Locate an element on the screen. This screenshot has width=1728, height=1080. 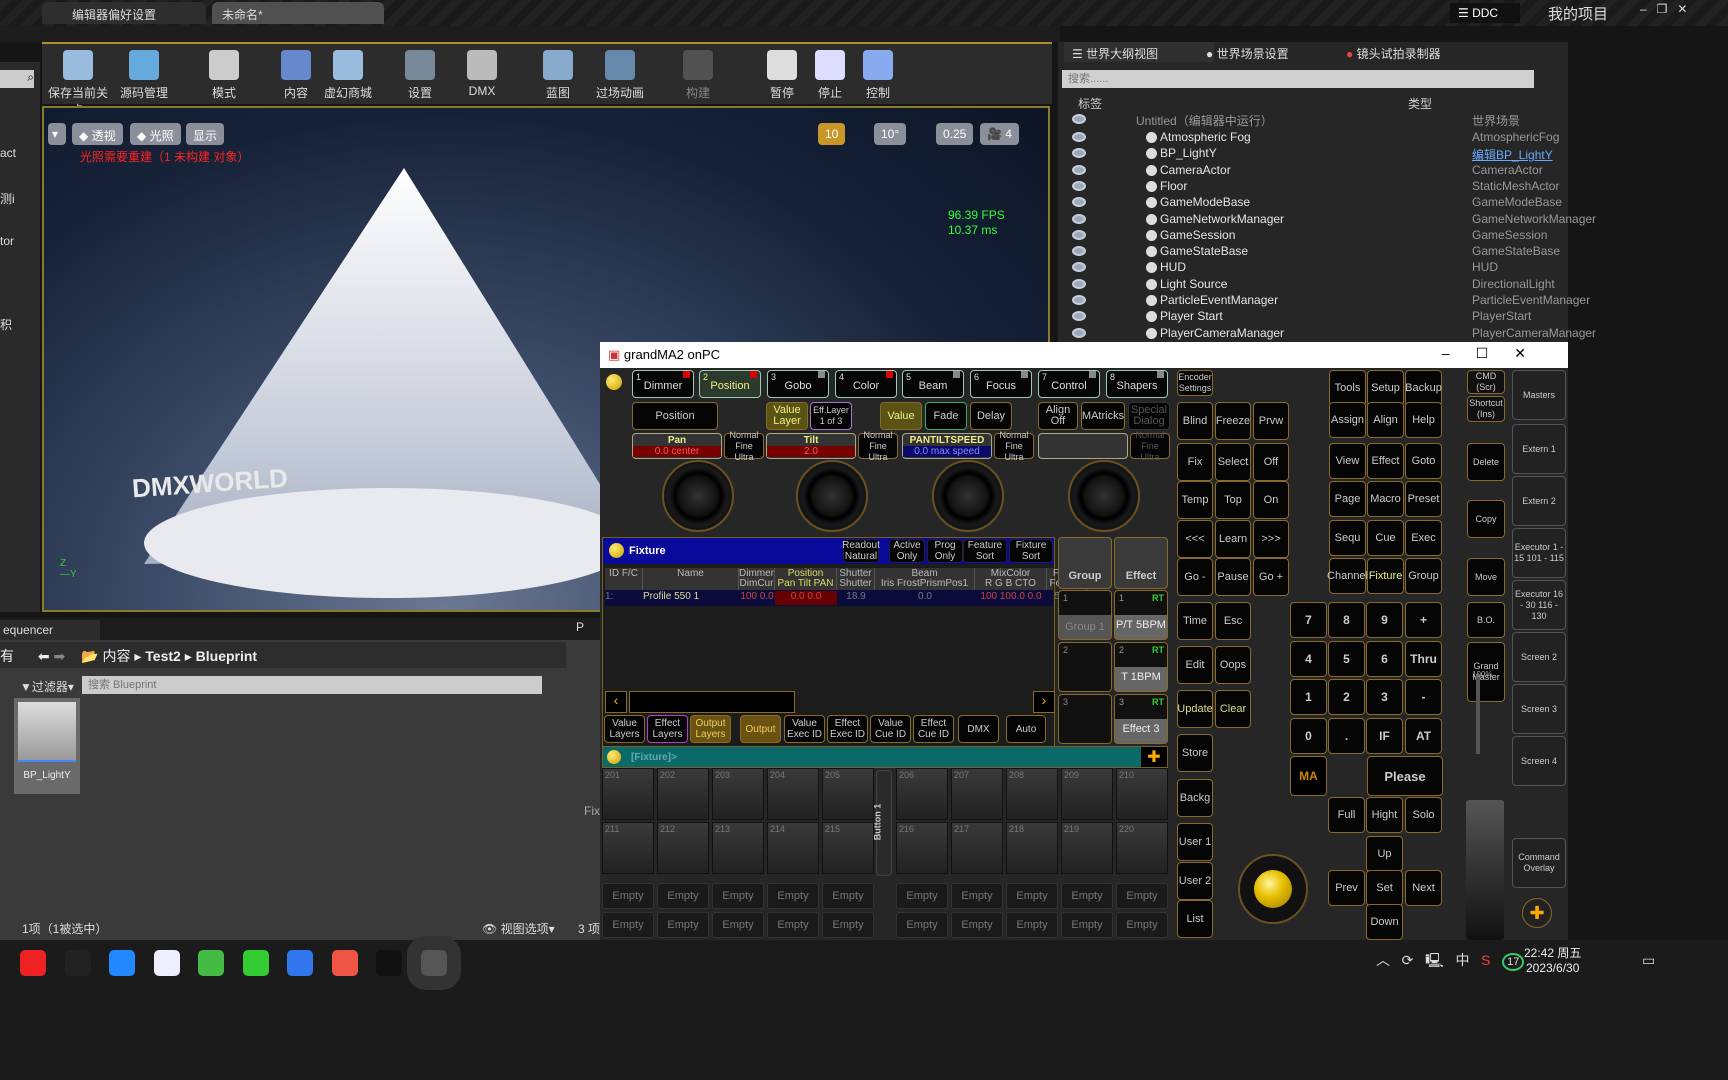
column-header: ID F/C is located at coordinates (624, 579).